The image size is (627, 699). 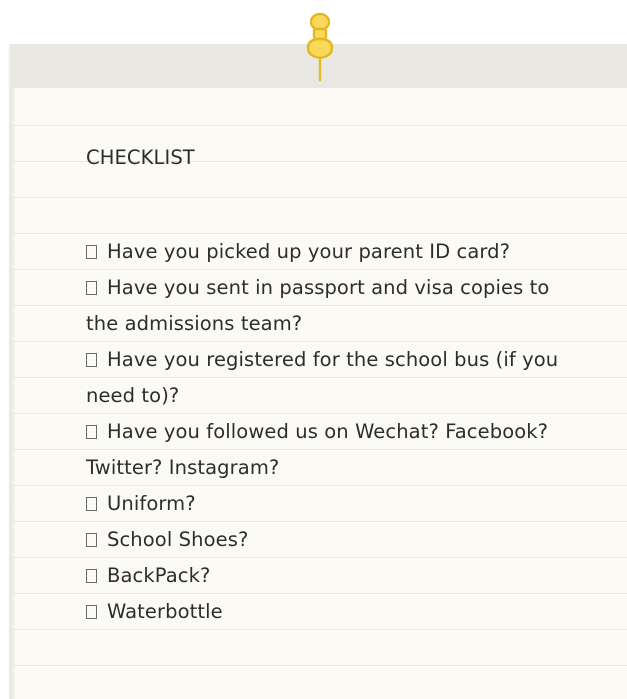 What do you see at coordinates (151, 503) in the screenshot?
I see `checklist-item-label: Uniform?` at bounding box center [151, 503].